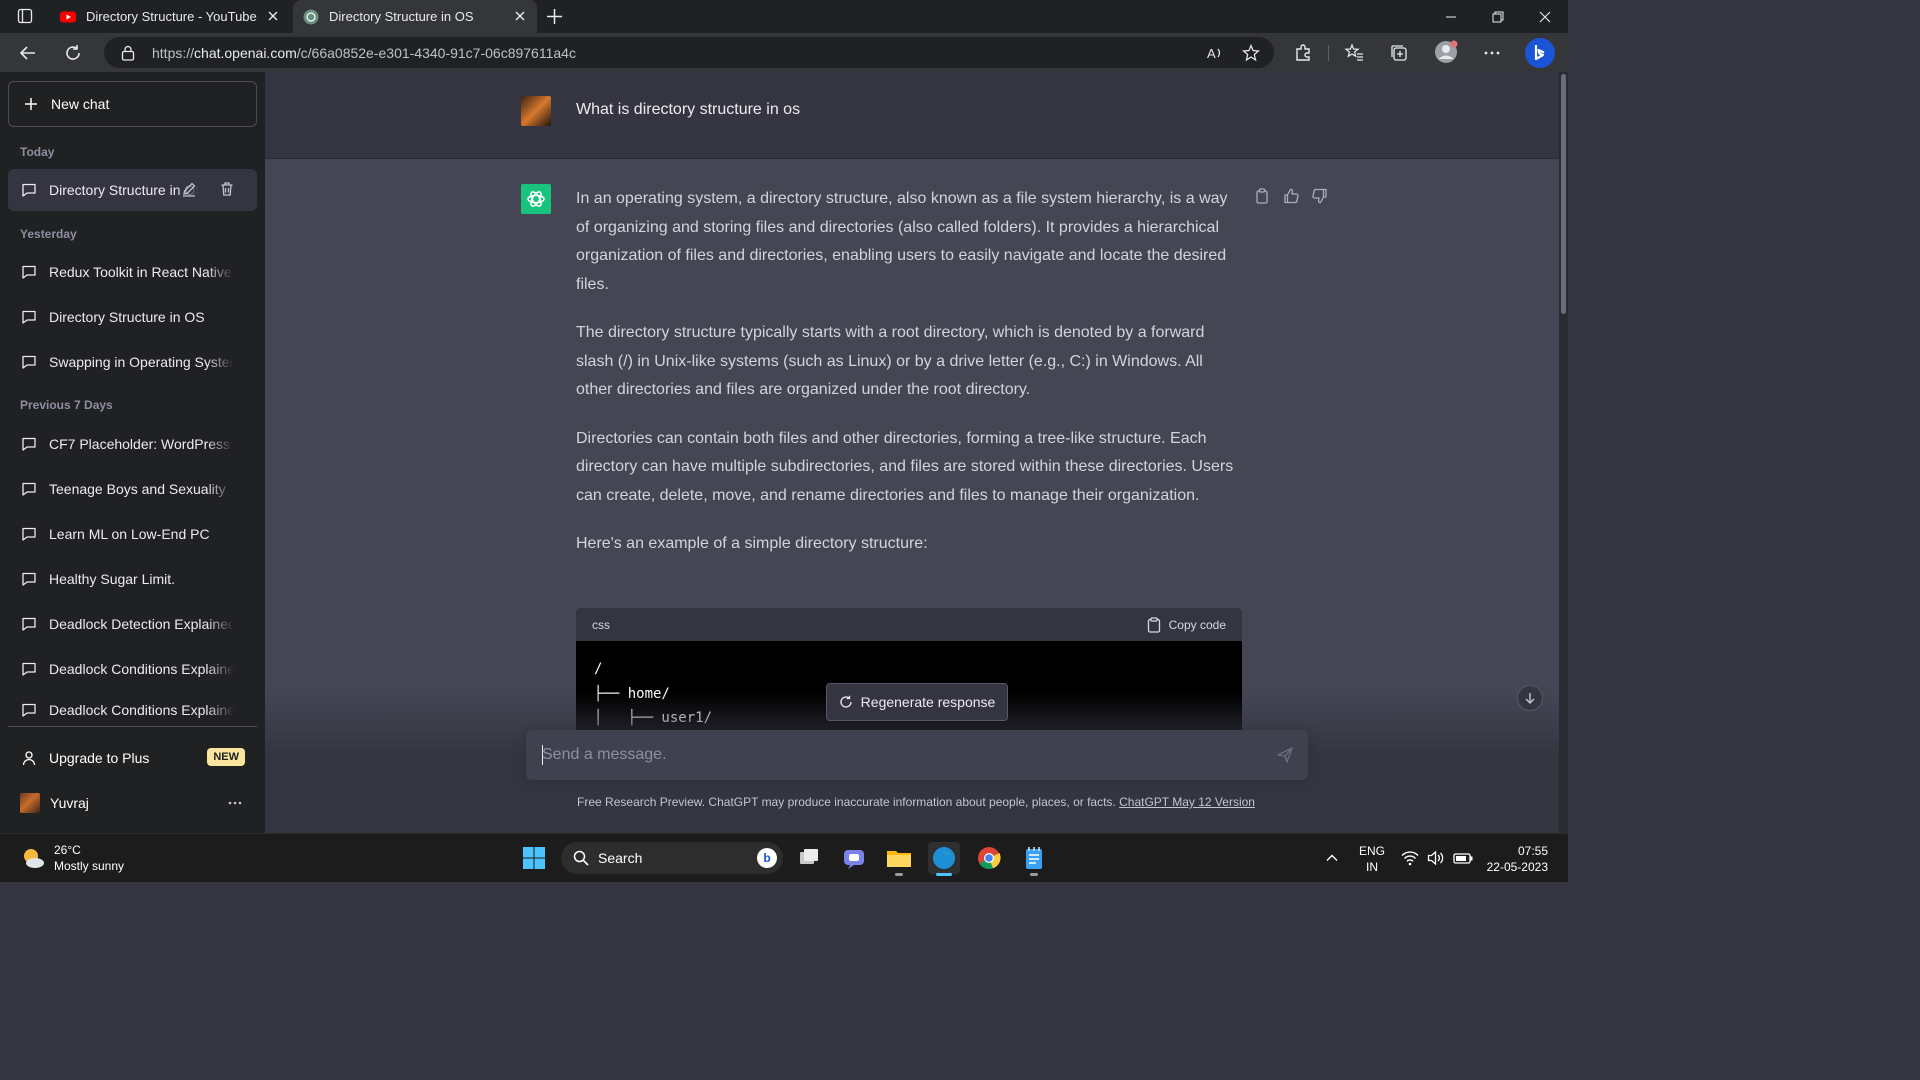 The height and width of the screenshot is (1080, 1920). What do you see at coordinates (534, 858) in the screenshot?
I see `windows-start-icon` at bounding box center [534, 858].